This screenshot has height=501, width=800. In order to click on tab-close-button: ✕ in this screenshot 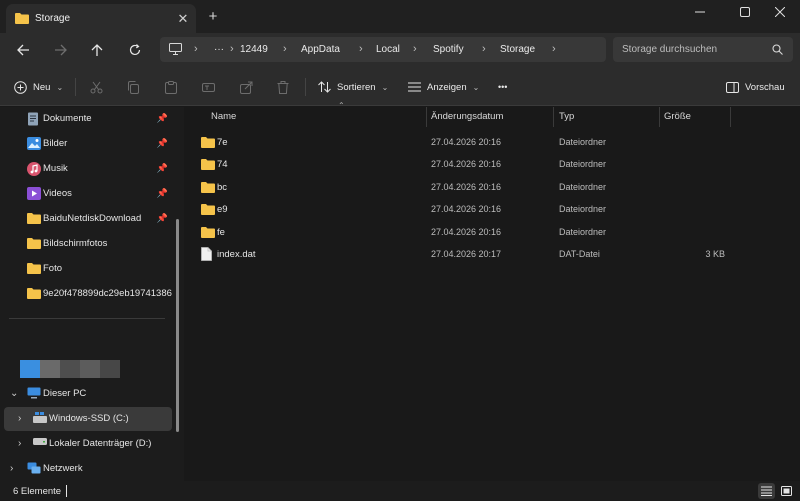, I will do `click(183, 19)`.